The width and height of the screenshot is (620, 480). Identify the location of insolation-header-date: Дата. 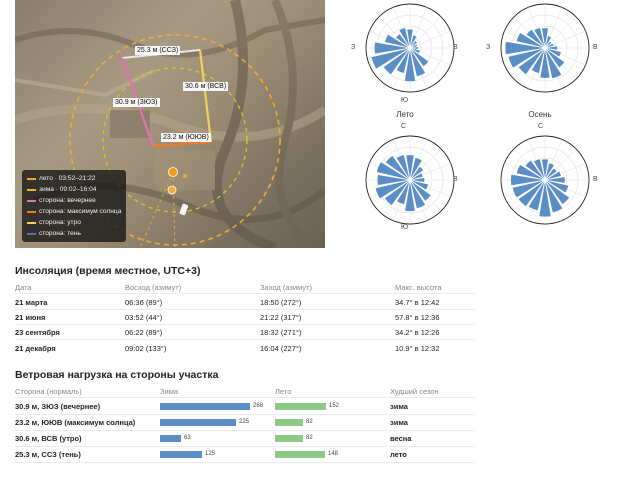
(23, 287).